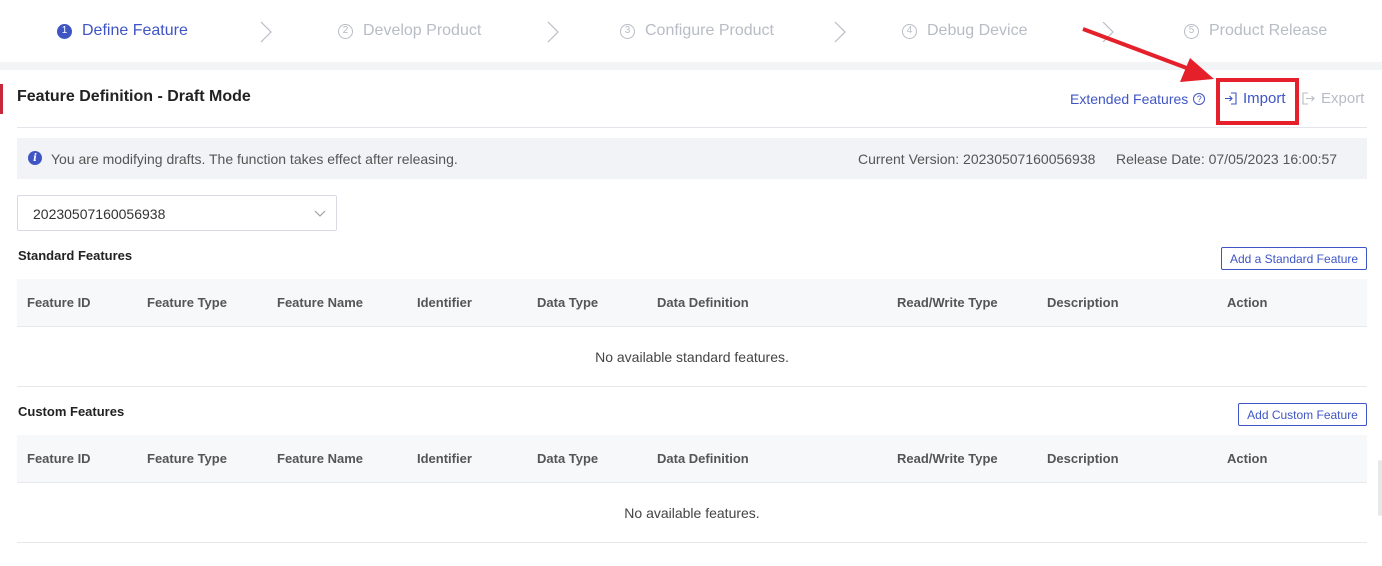 The height and width of the screenshot is (566, 1382). What do you see at coordinates (75, 255) in the screenshot?
I see `standard-features-title: Standard Features` at bounding box center [75, 255].